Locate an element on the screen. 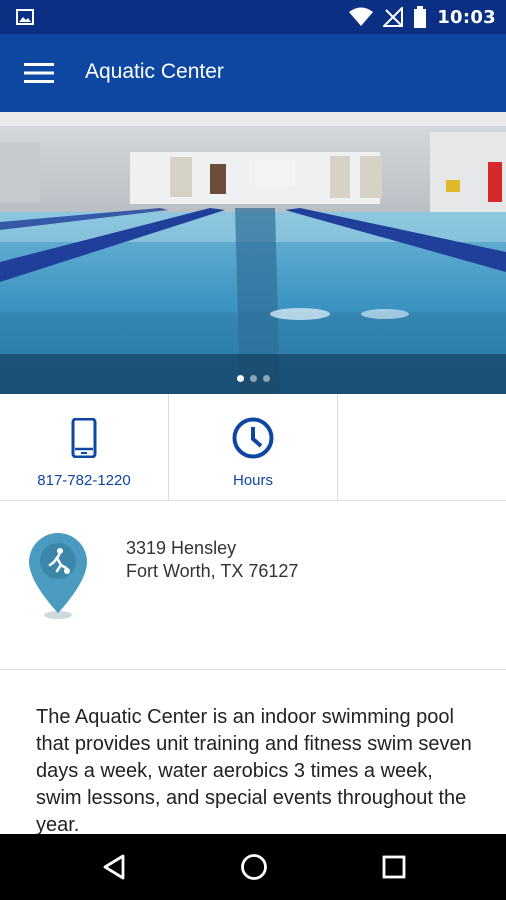 The width and height of the screenshot is (506, 900). wifi-icon is located at coordinates (361, 16).